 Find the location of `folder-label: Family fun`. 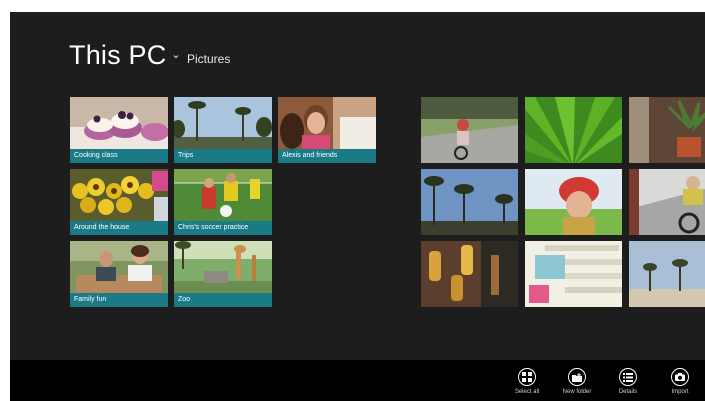

folder-label: Family fun is located at coordinates (119, 300).